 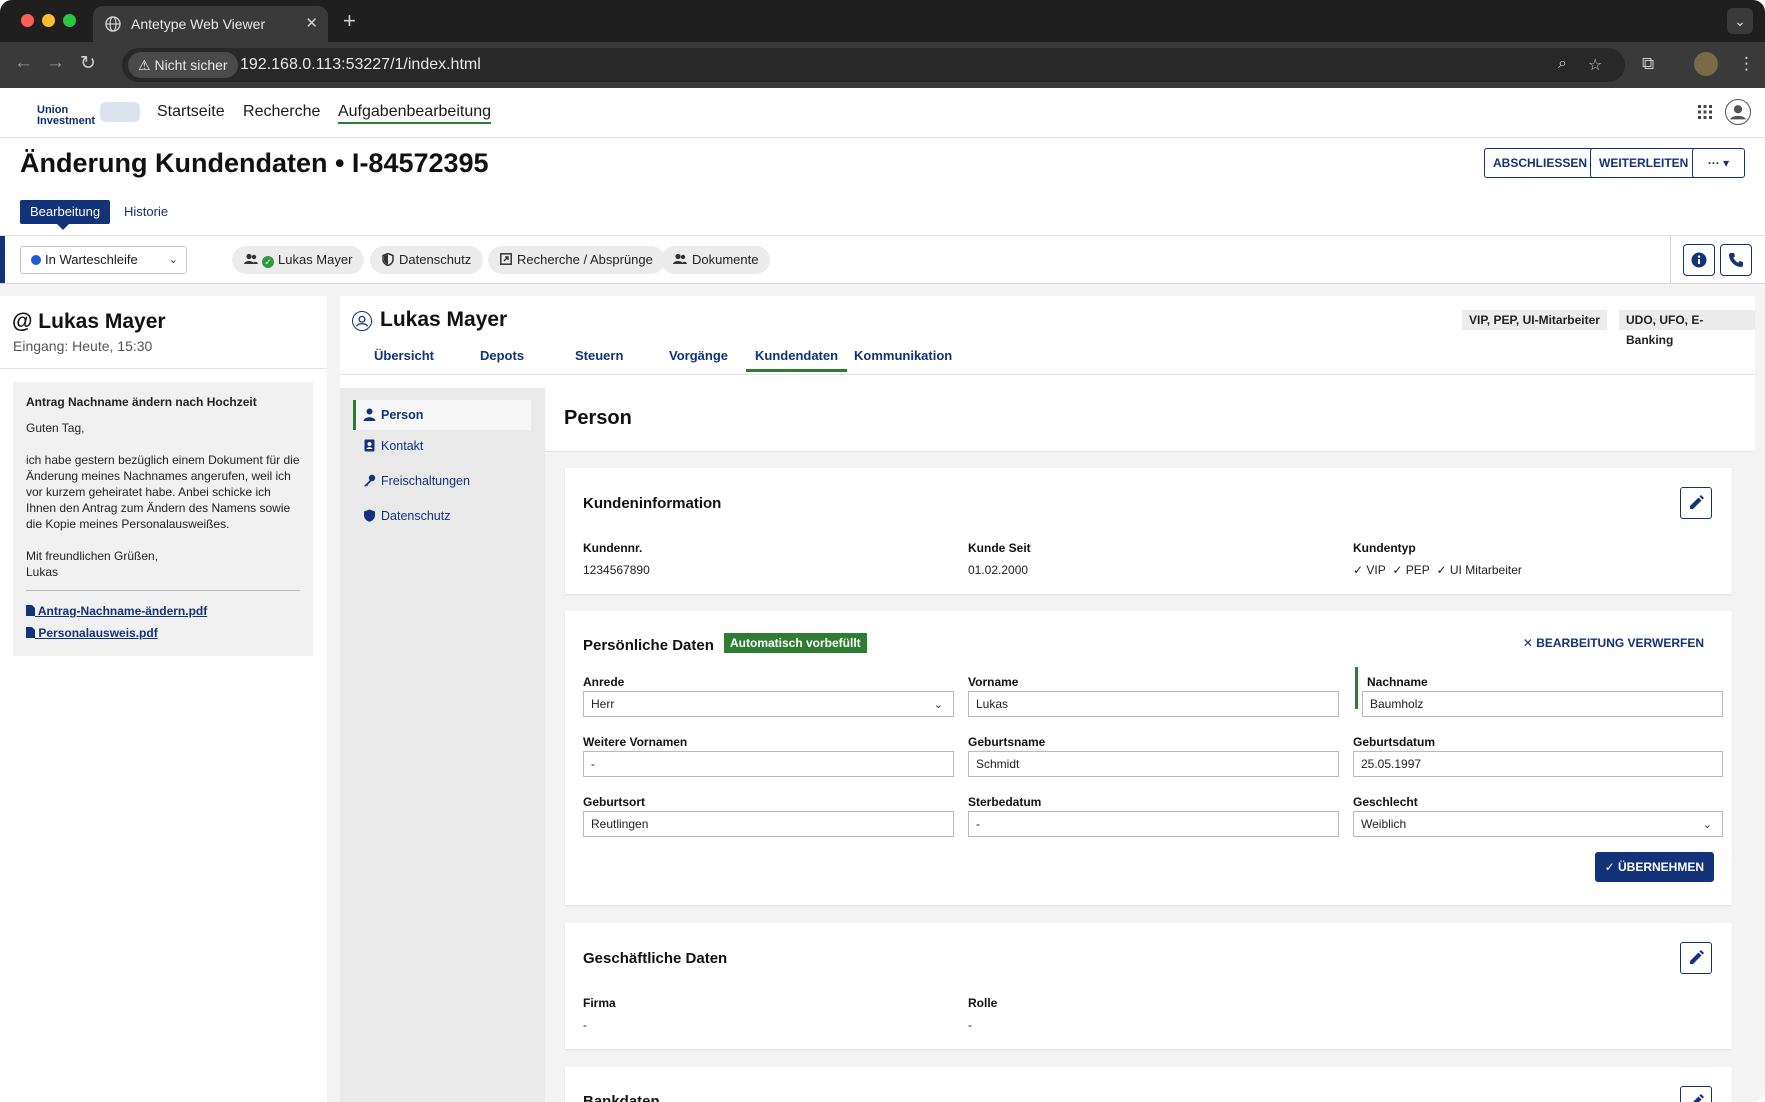 What do you see at coordinates (122, 611) in the screenshot?
I see `attachment-name-1: Antrag-Nachname-ändern.pdf` at bounding box center [122, 611].